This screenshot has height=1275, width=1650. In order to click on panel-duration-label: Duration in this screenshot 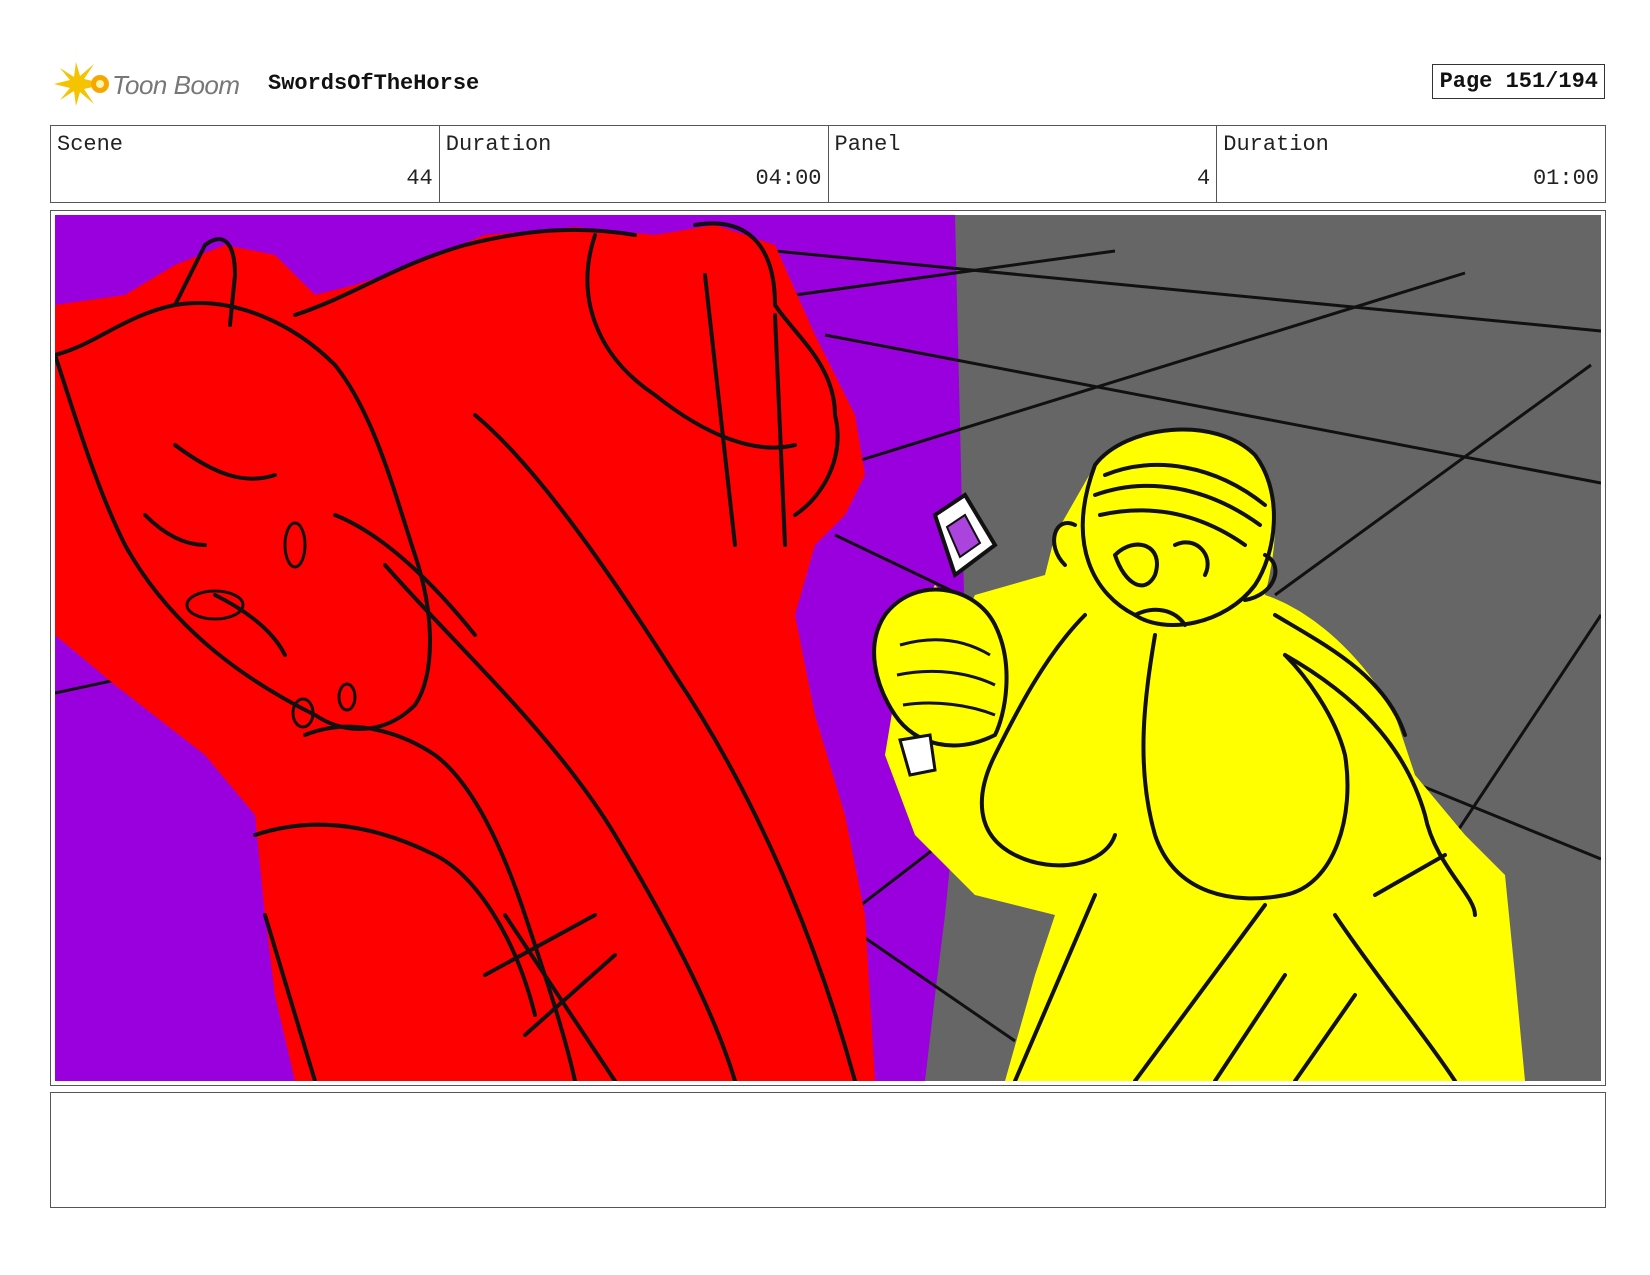, I will do `click(1276, 144)`.